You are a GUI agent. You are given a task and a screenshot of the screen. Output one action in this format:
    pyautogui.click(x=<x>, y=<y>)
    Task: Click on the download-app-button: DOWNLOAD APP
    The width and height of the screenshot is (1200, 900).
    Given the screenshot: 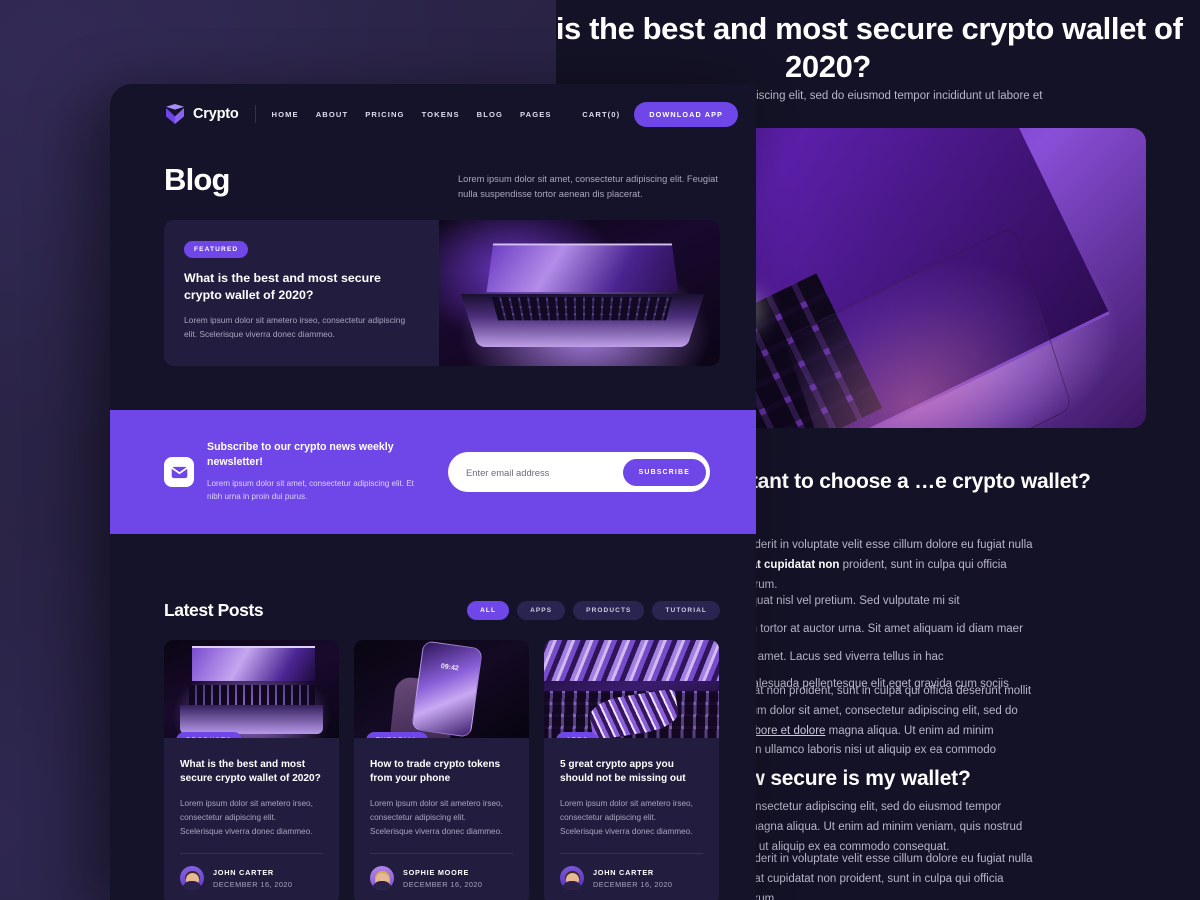 What is the action you would take?
    pyautogui.click(x=686, y=114)
    